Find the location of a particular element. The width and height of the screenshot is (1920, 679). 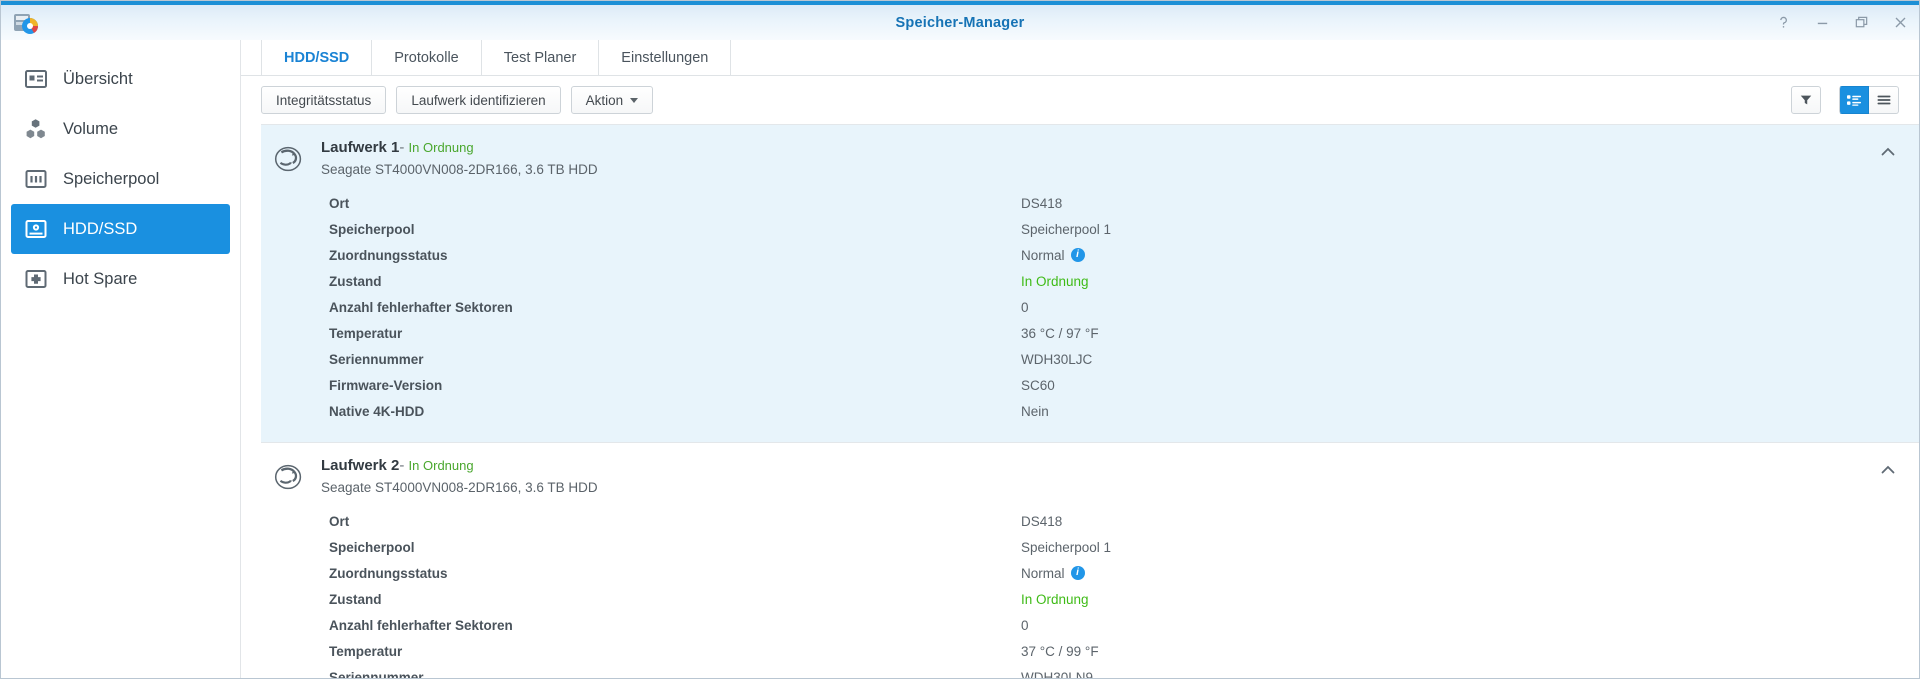

hot-spare-icon is located at coordinates (36, 279).